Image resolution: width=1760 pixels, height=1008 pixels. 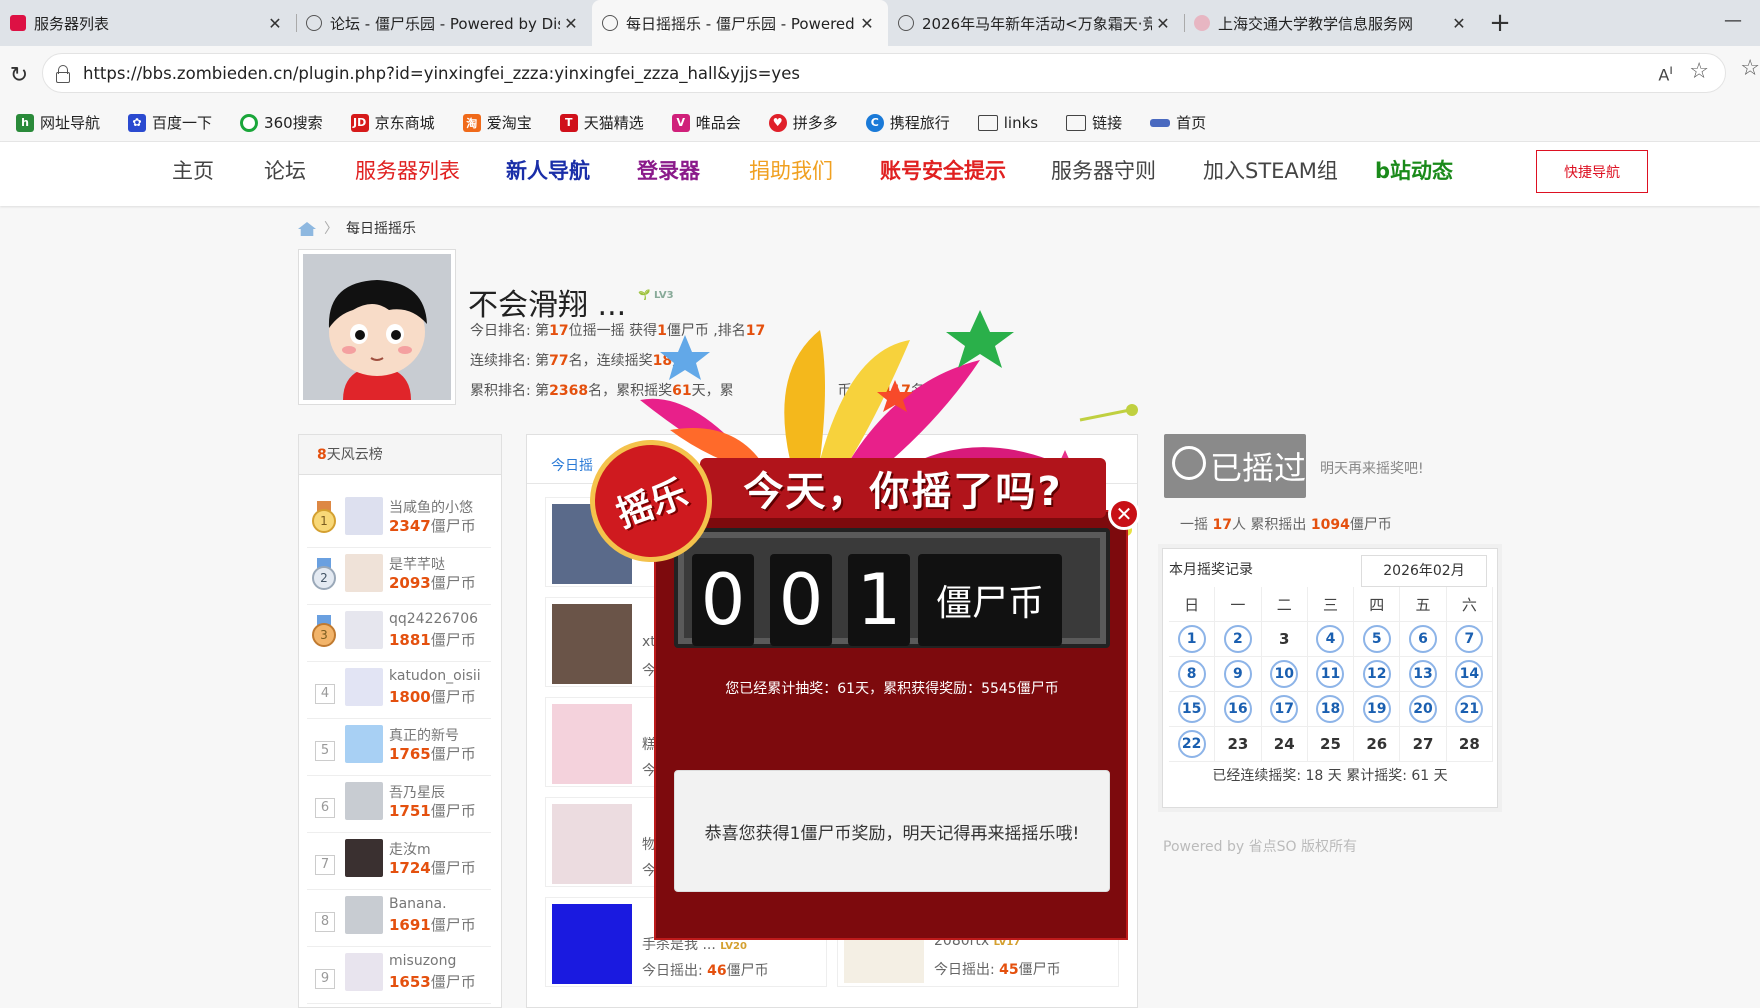 What do you see at coordinates (399, 633) in the screenshot?
I see `leaderboard-row: 3 qq24226706 1881僵尸币` at bounding box center [399, 633].